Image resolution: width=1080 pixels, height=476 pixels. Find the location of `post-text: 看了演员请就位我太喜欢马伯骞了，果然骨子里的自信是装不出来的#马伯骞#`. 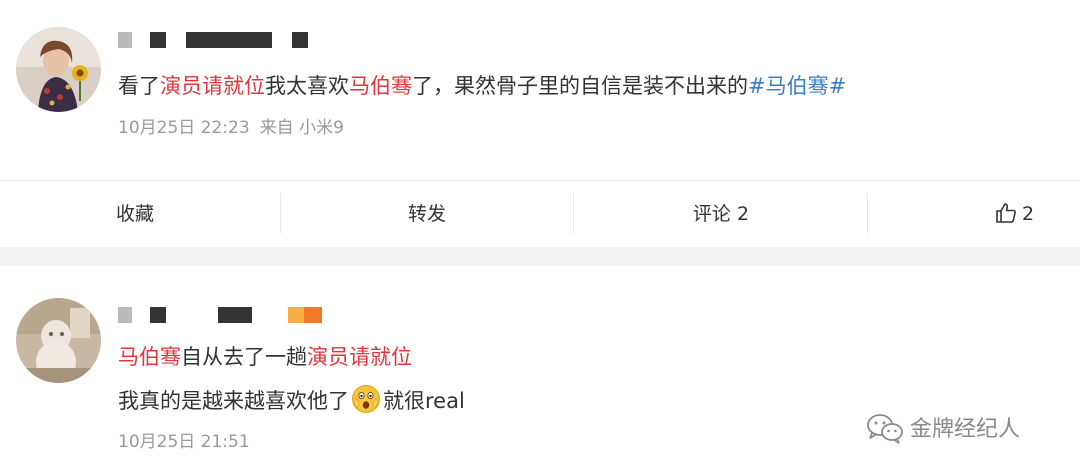

post-text: 看了演员请就位我太喜欢马伯骞了，果然骨子里的自信是装不出来的#马伯骞# is located at coordinates (482, 86).